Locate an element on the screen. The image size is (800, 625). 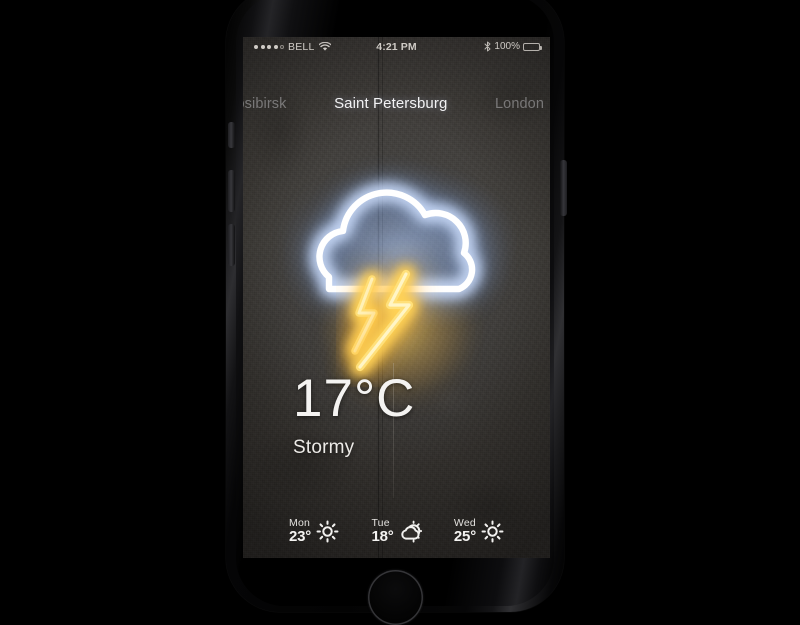
forecast-day-wed-text: Wed 25° is located at coordinates (464, 531).